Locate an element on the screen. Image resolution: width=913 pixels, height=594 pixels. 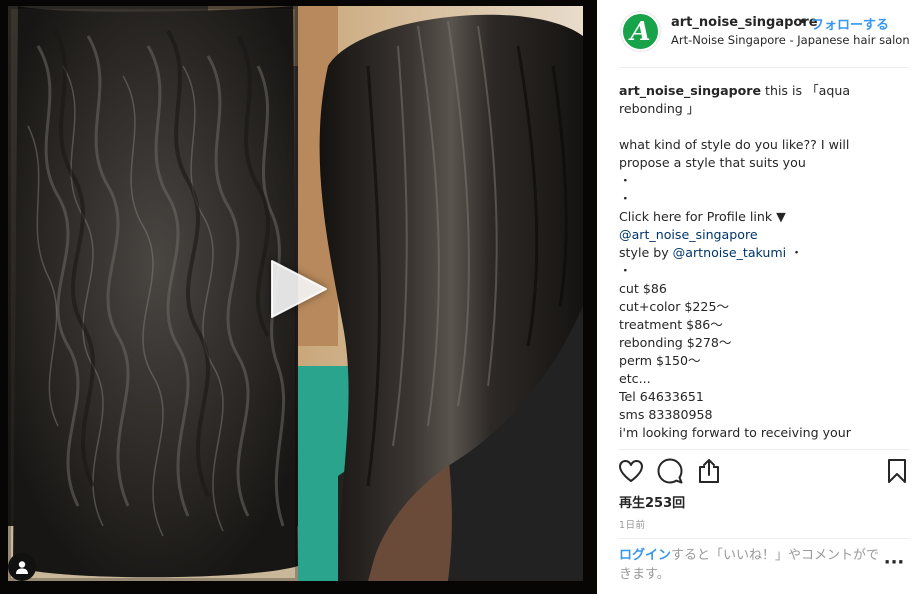
play-button is located at coordinates (299, 289).